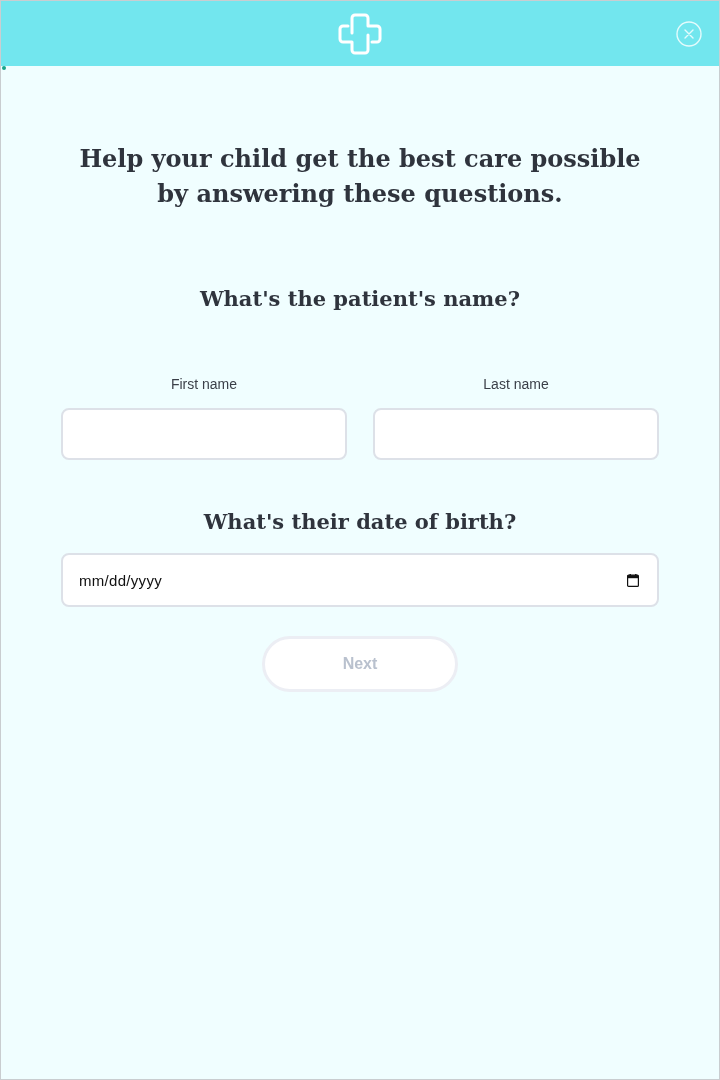 Image resolution: width=720 pixels, height=1080 pixels. What do you see at coordinates (204, 434) in the screenshot?
I see `first-name-field` at bounding box center [204, 434].